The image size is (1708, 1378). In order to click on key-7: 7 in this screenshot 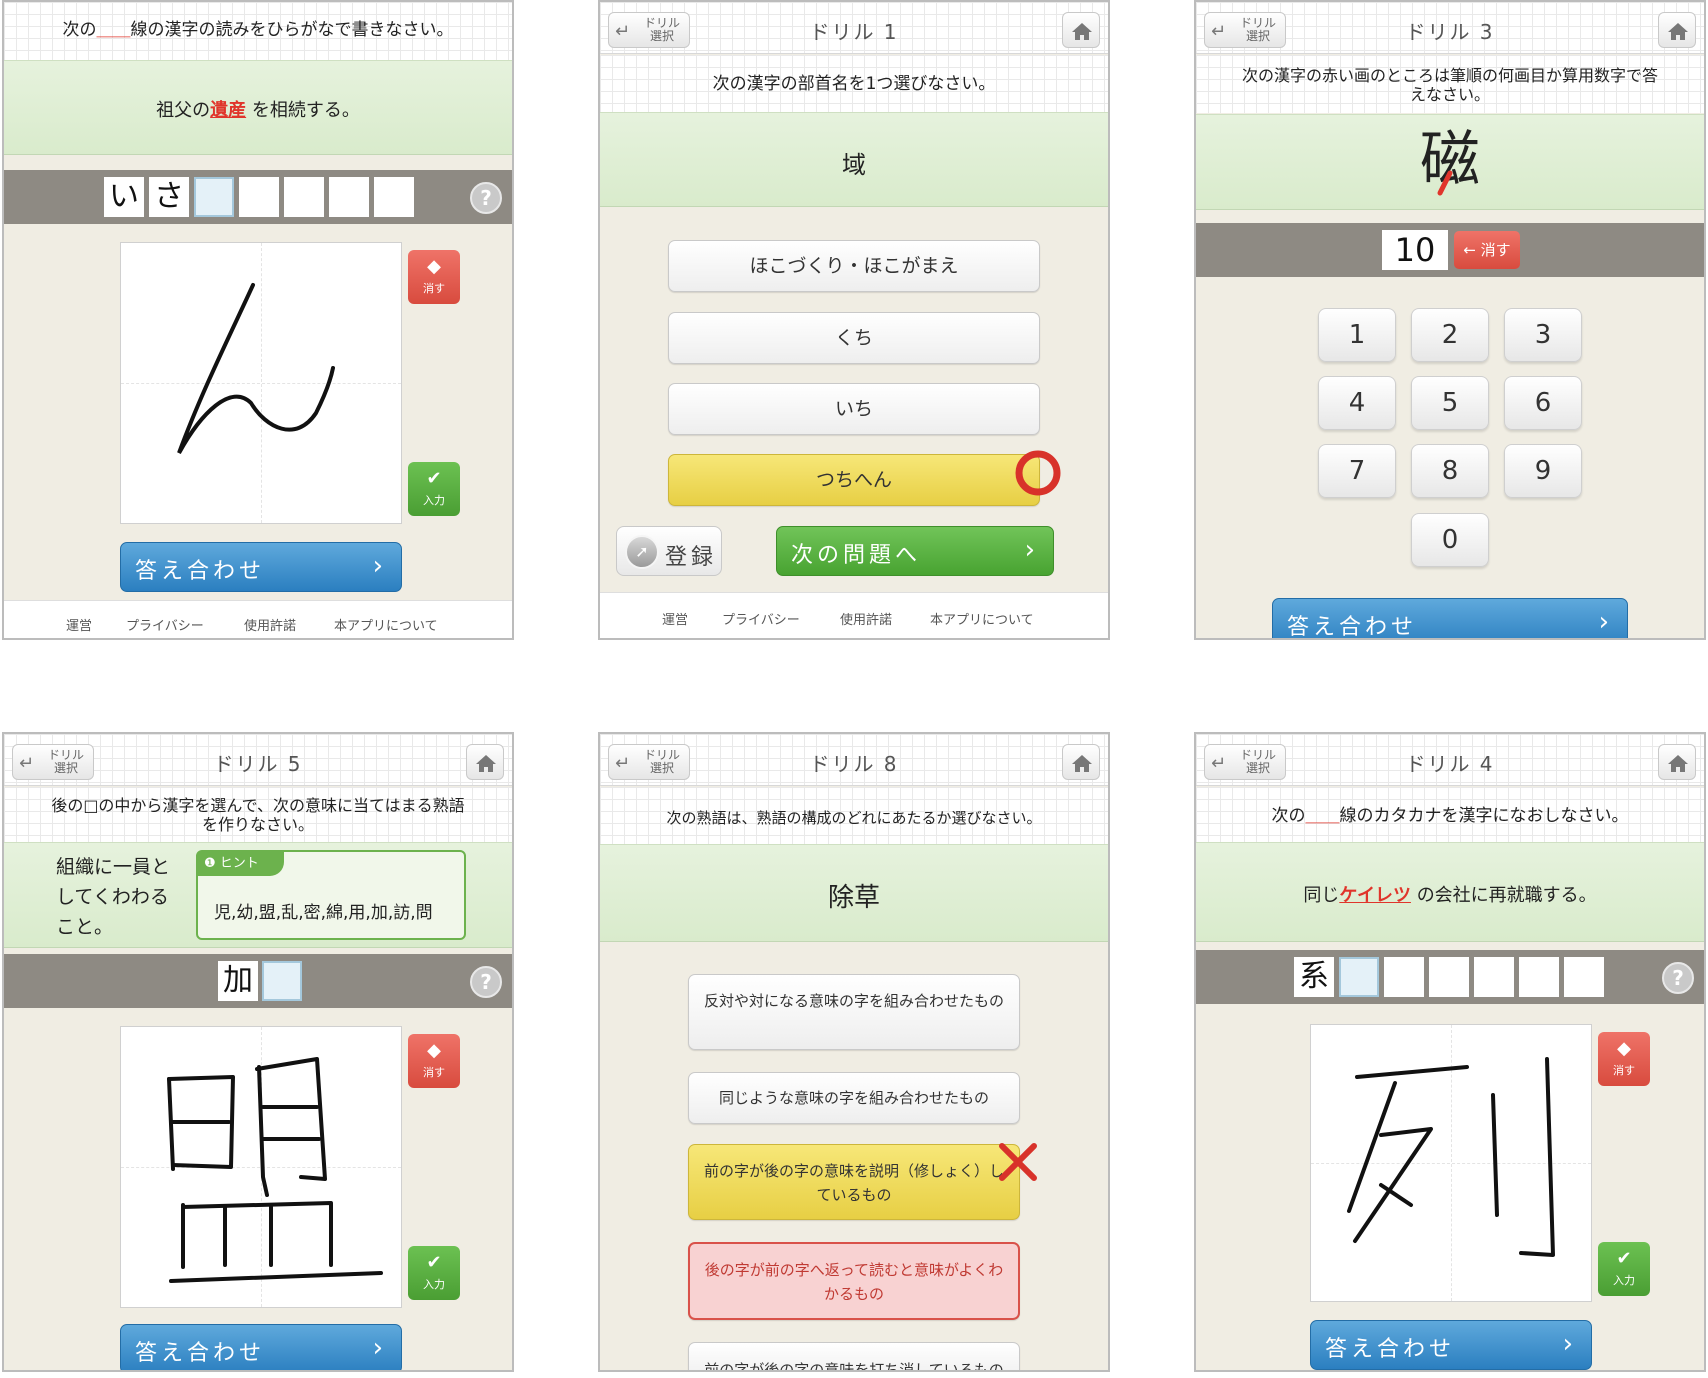, I will do `click(1357, 471)`.